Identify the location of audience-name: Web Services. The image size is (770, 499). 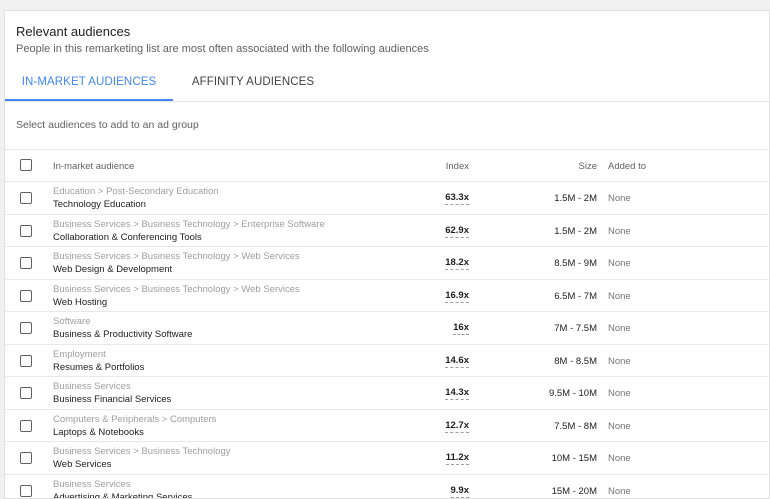
(82, 464).